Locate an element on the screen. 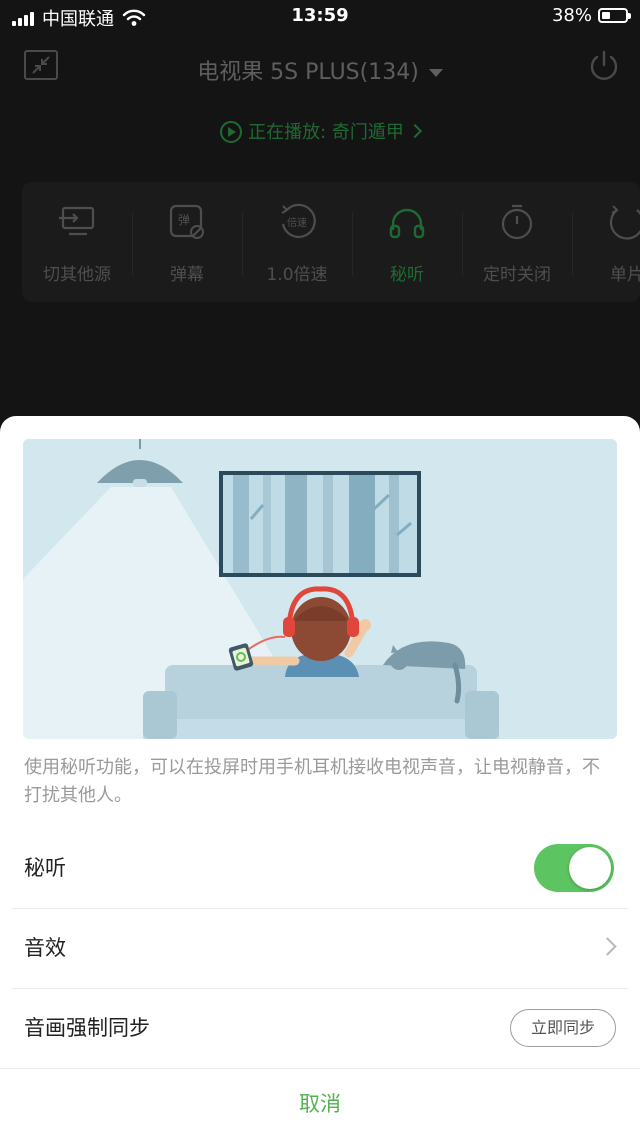 The width and height of the screenshot is (640, 1138). private-listening-toggle is located at coordinates (574, 868).